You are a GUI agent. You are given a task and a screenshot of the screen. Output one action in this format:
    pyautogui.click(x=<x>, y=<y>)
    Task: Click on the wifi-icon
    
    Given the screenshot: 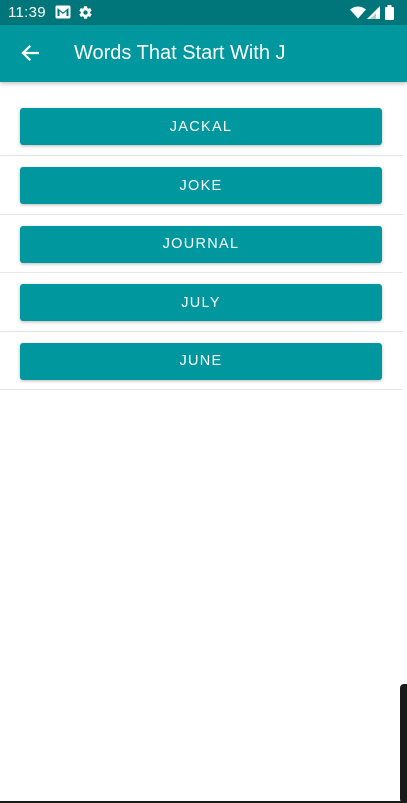 What is the action you would take?
    pyautogui.click(x=358, y=12)
    